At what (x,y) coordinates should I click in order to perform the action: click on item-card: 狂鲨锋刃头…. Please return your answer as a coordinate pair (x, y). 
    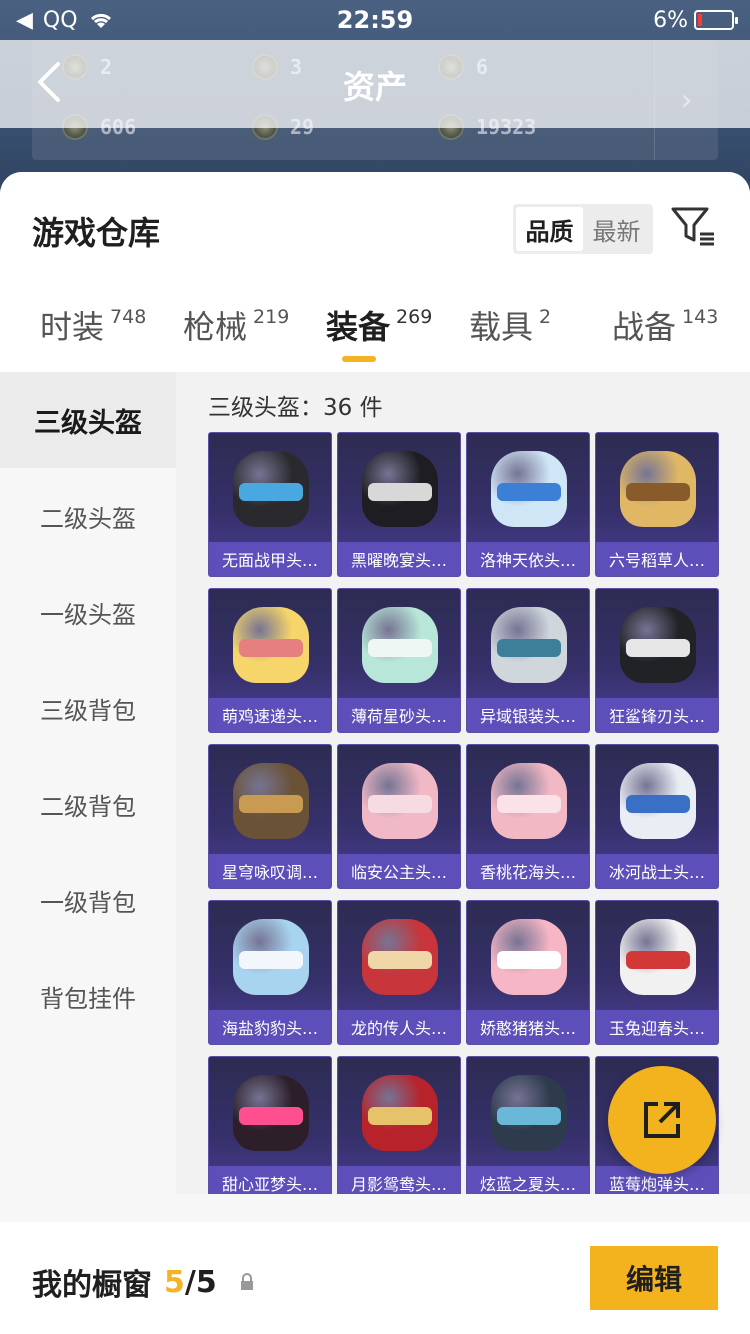
    Looking at the image, I should click on (657, 660).